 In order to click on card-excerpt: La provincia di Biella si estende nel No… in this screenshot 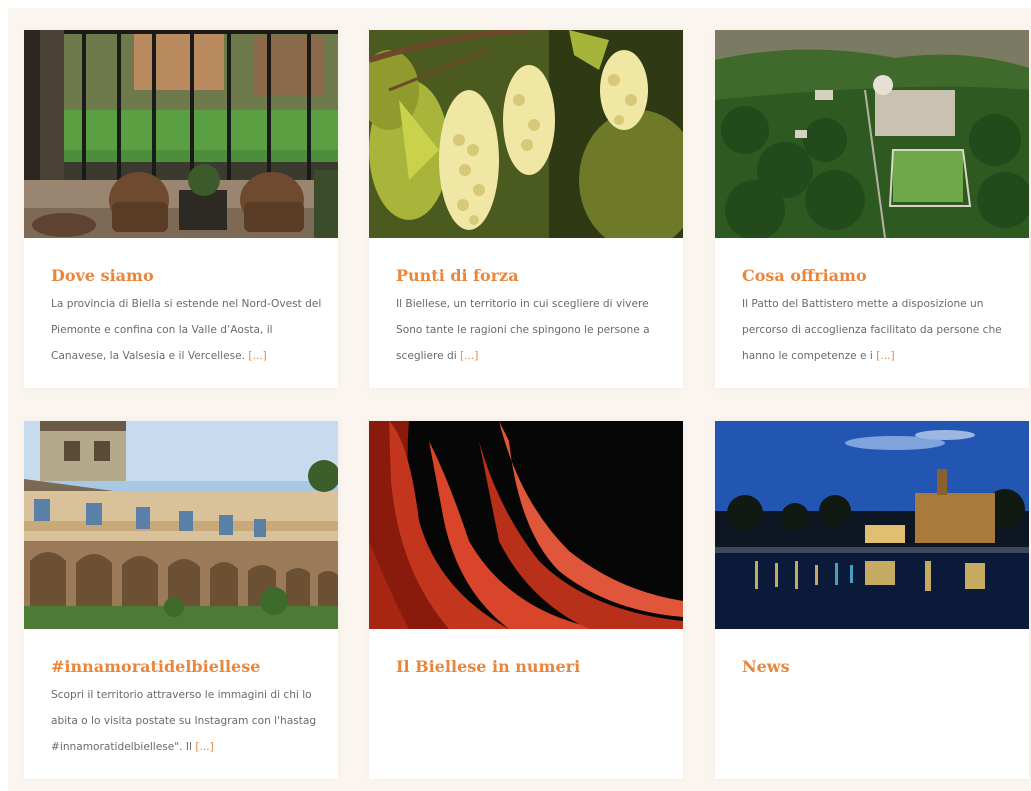, I will do `click(188, 330)`.